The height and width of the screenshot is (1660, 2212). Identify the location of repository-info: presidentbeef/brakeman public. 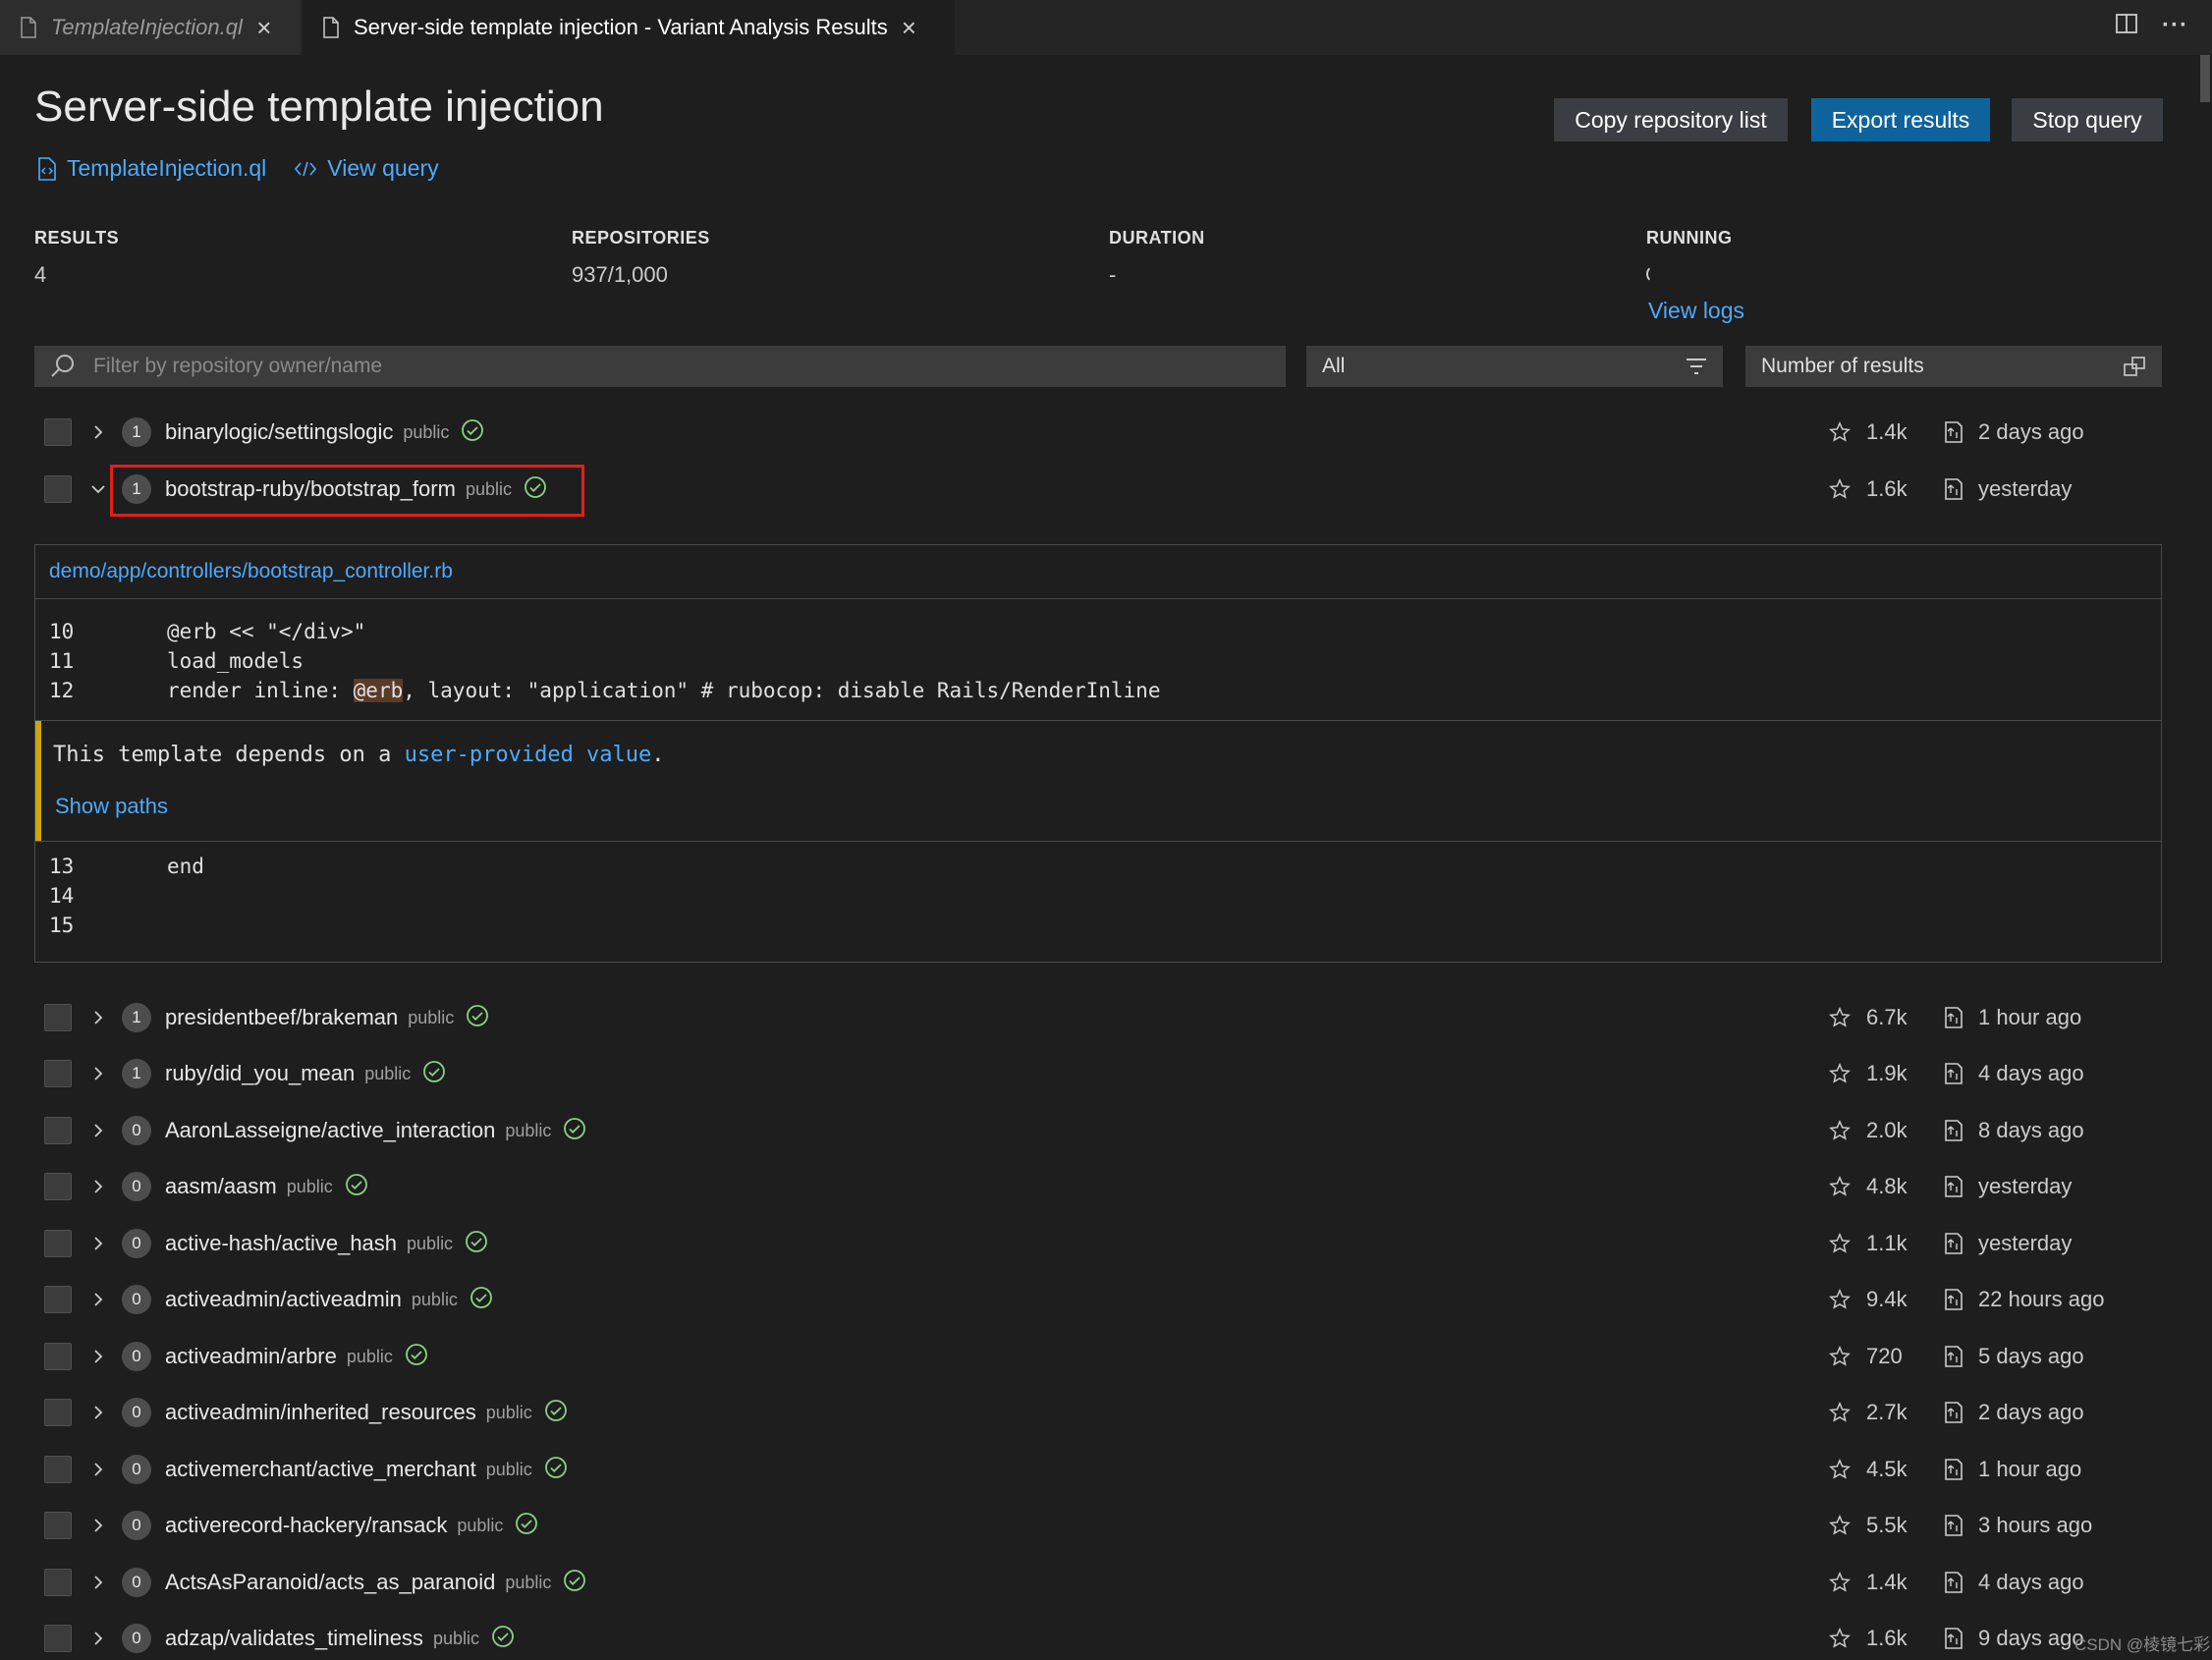
(327, 1018).